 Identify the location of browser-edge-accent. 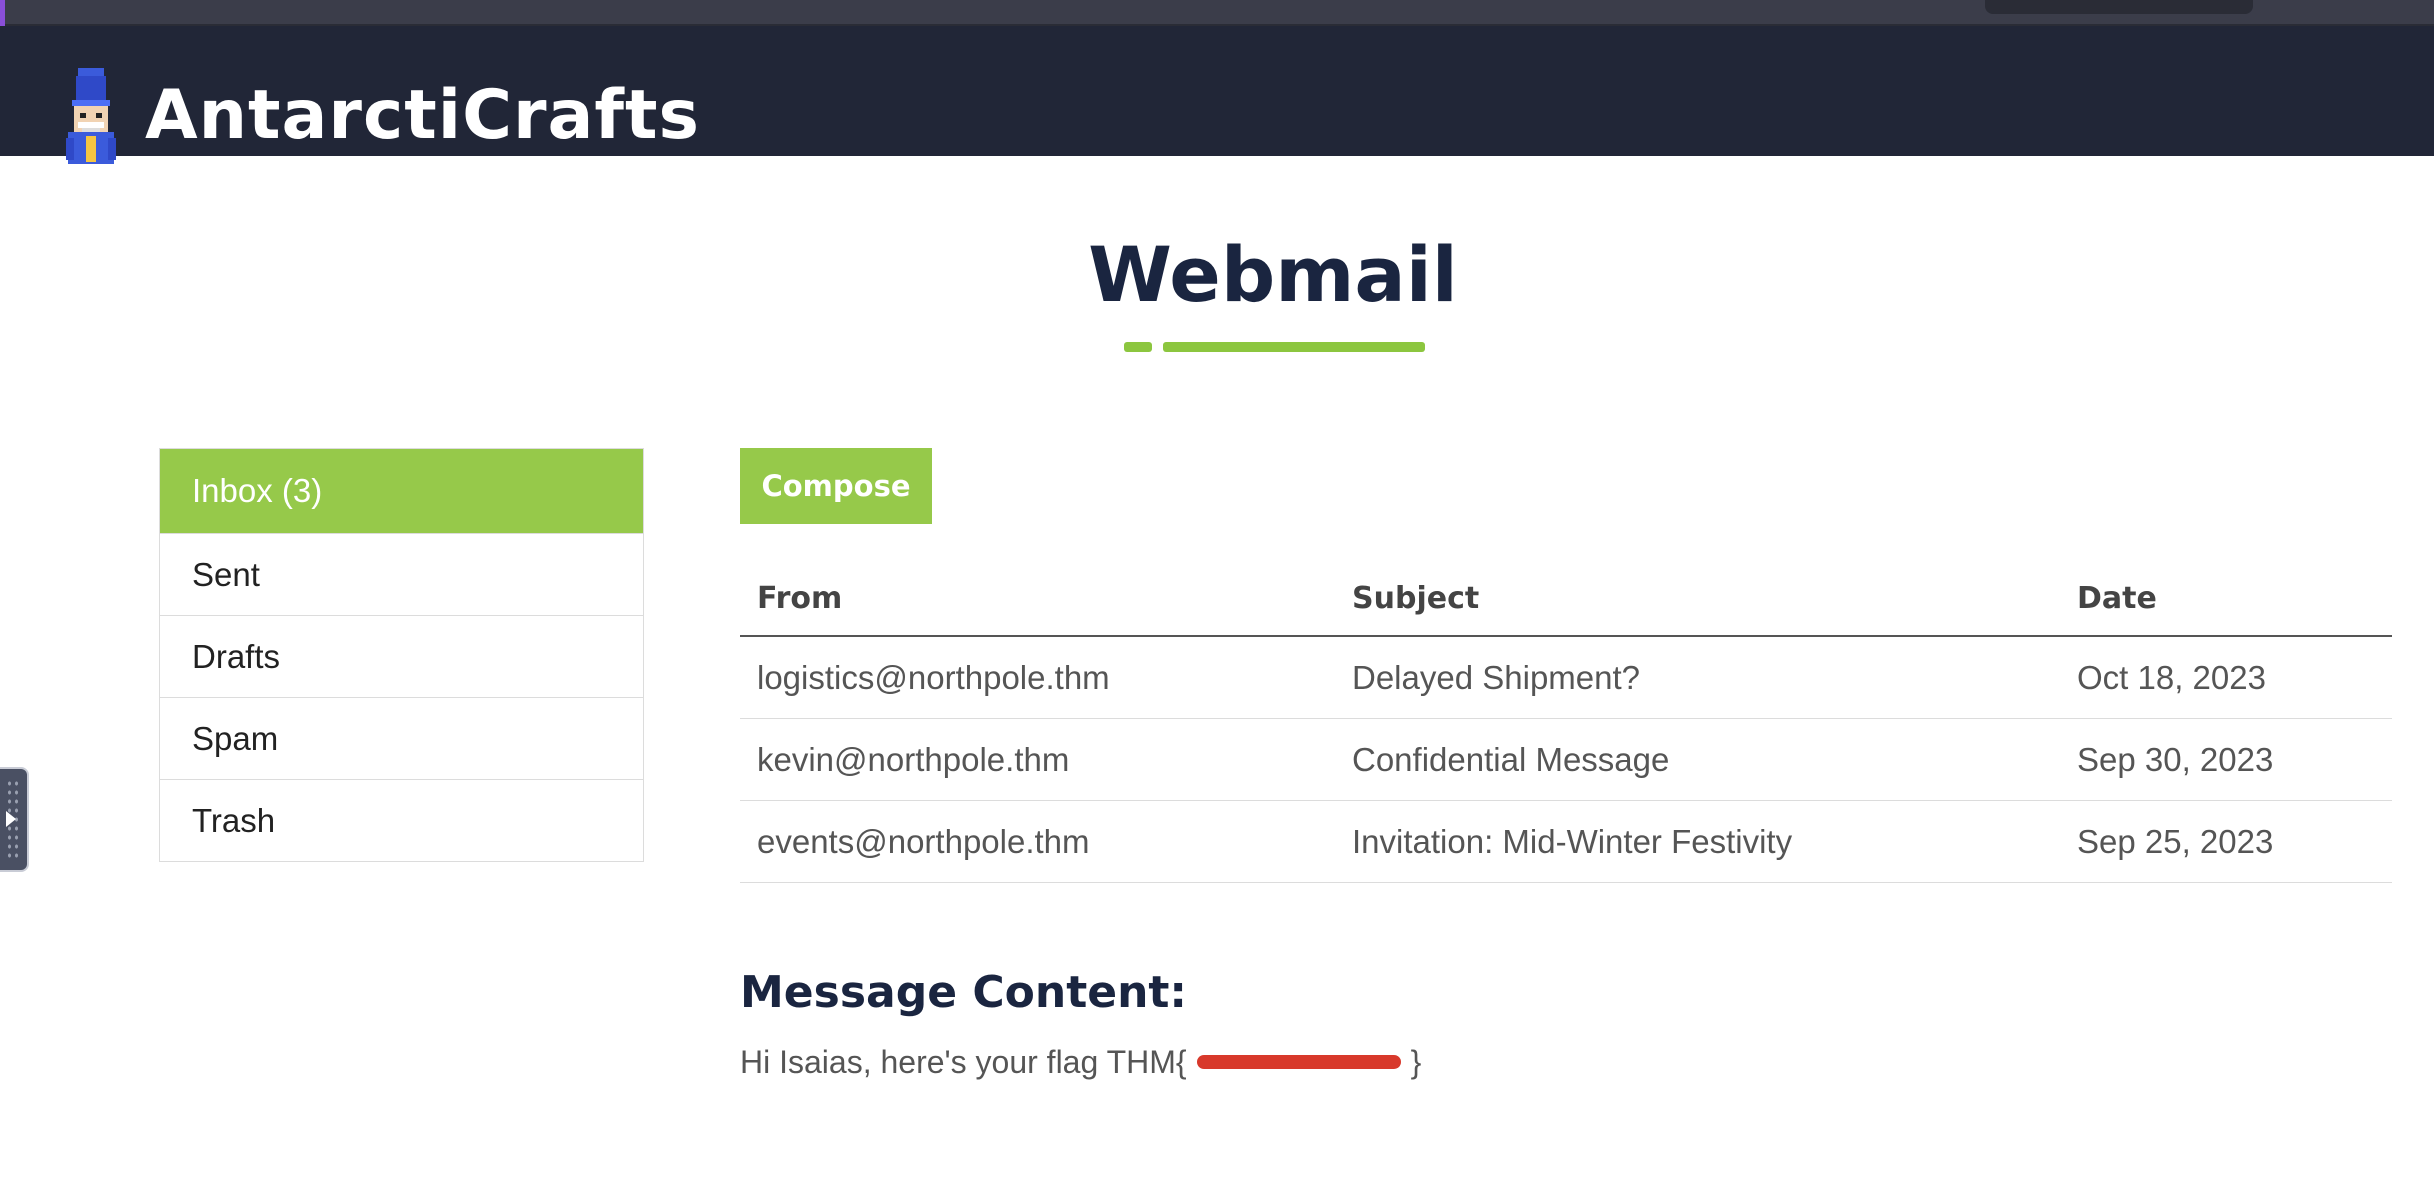
(2, 13).